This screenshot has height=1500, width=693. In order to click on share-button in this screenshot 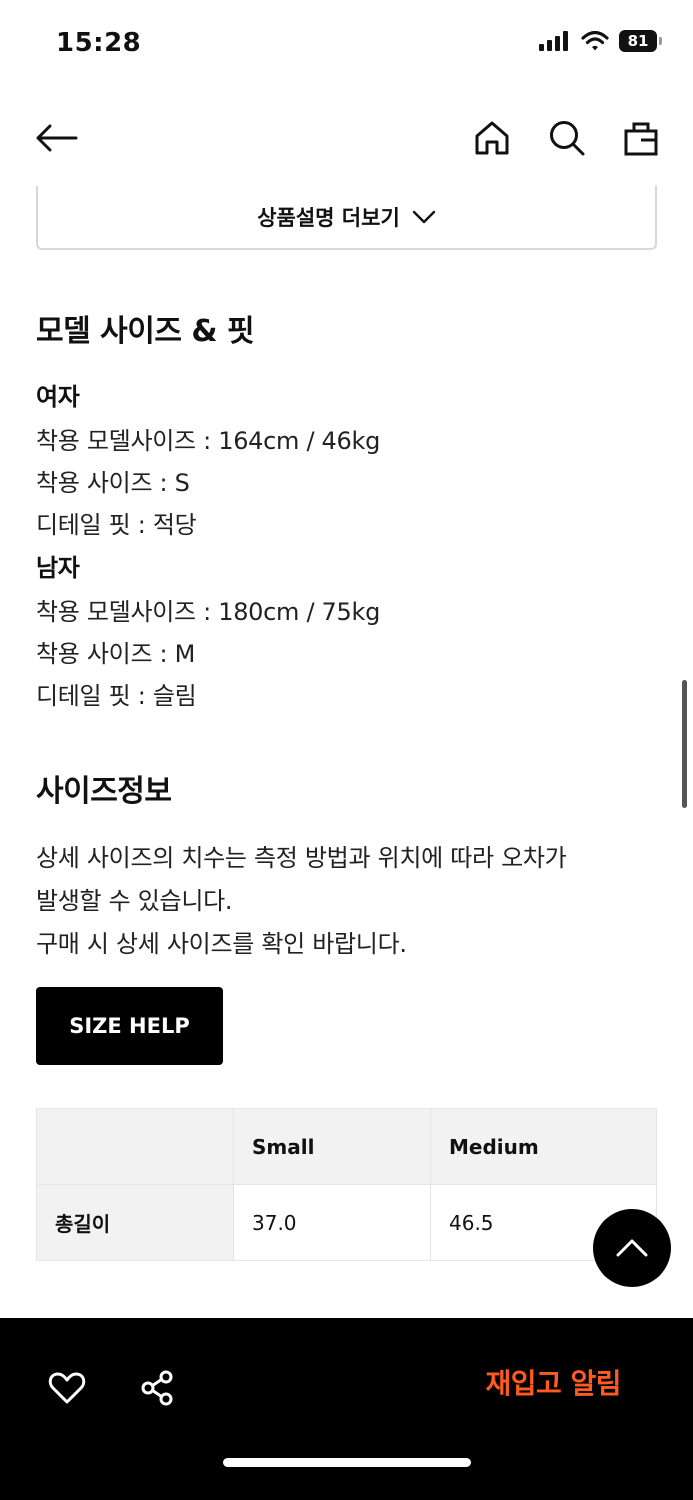, I will do `click(158, 1388)`.